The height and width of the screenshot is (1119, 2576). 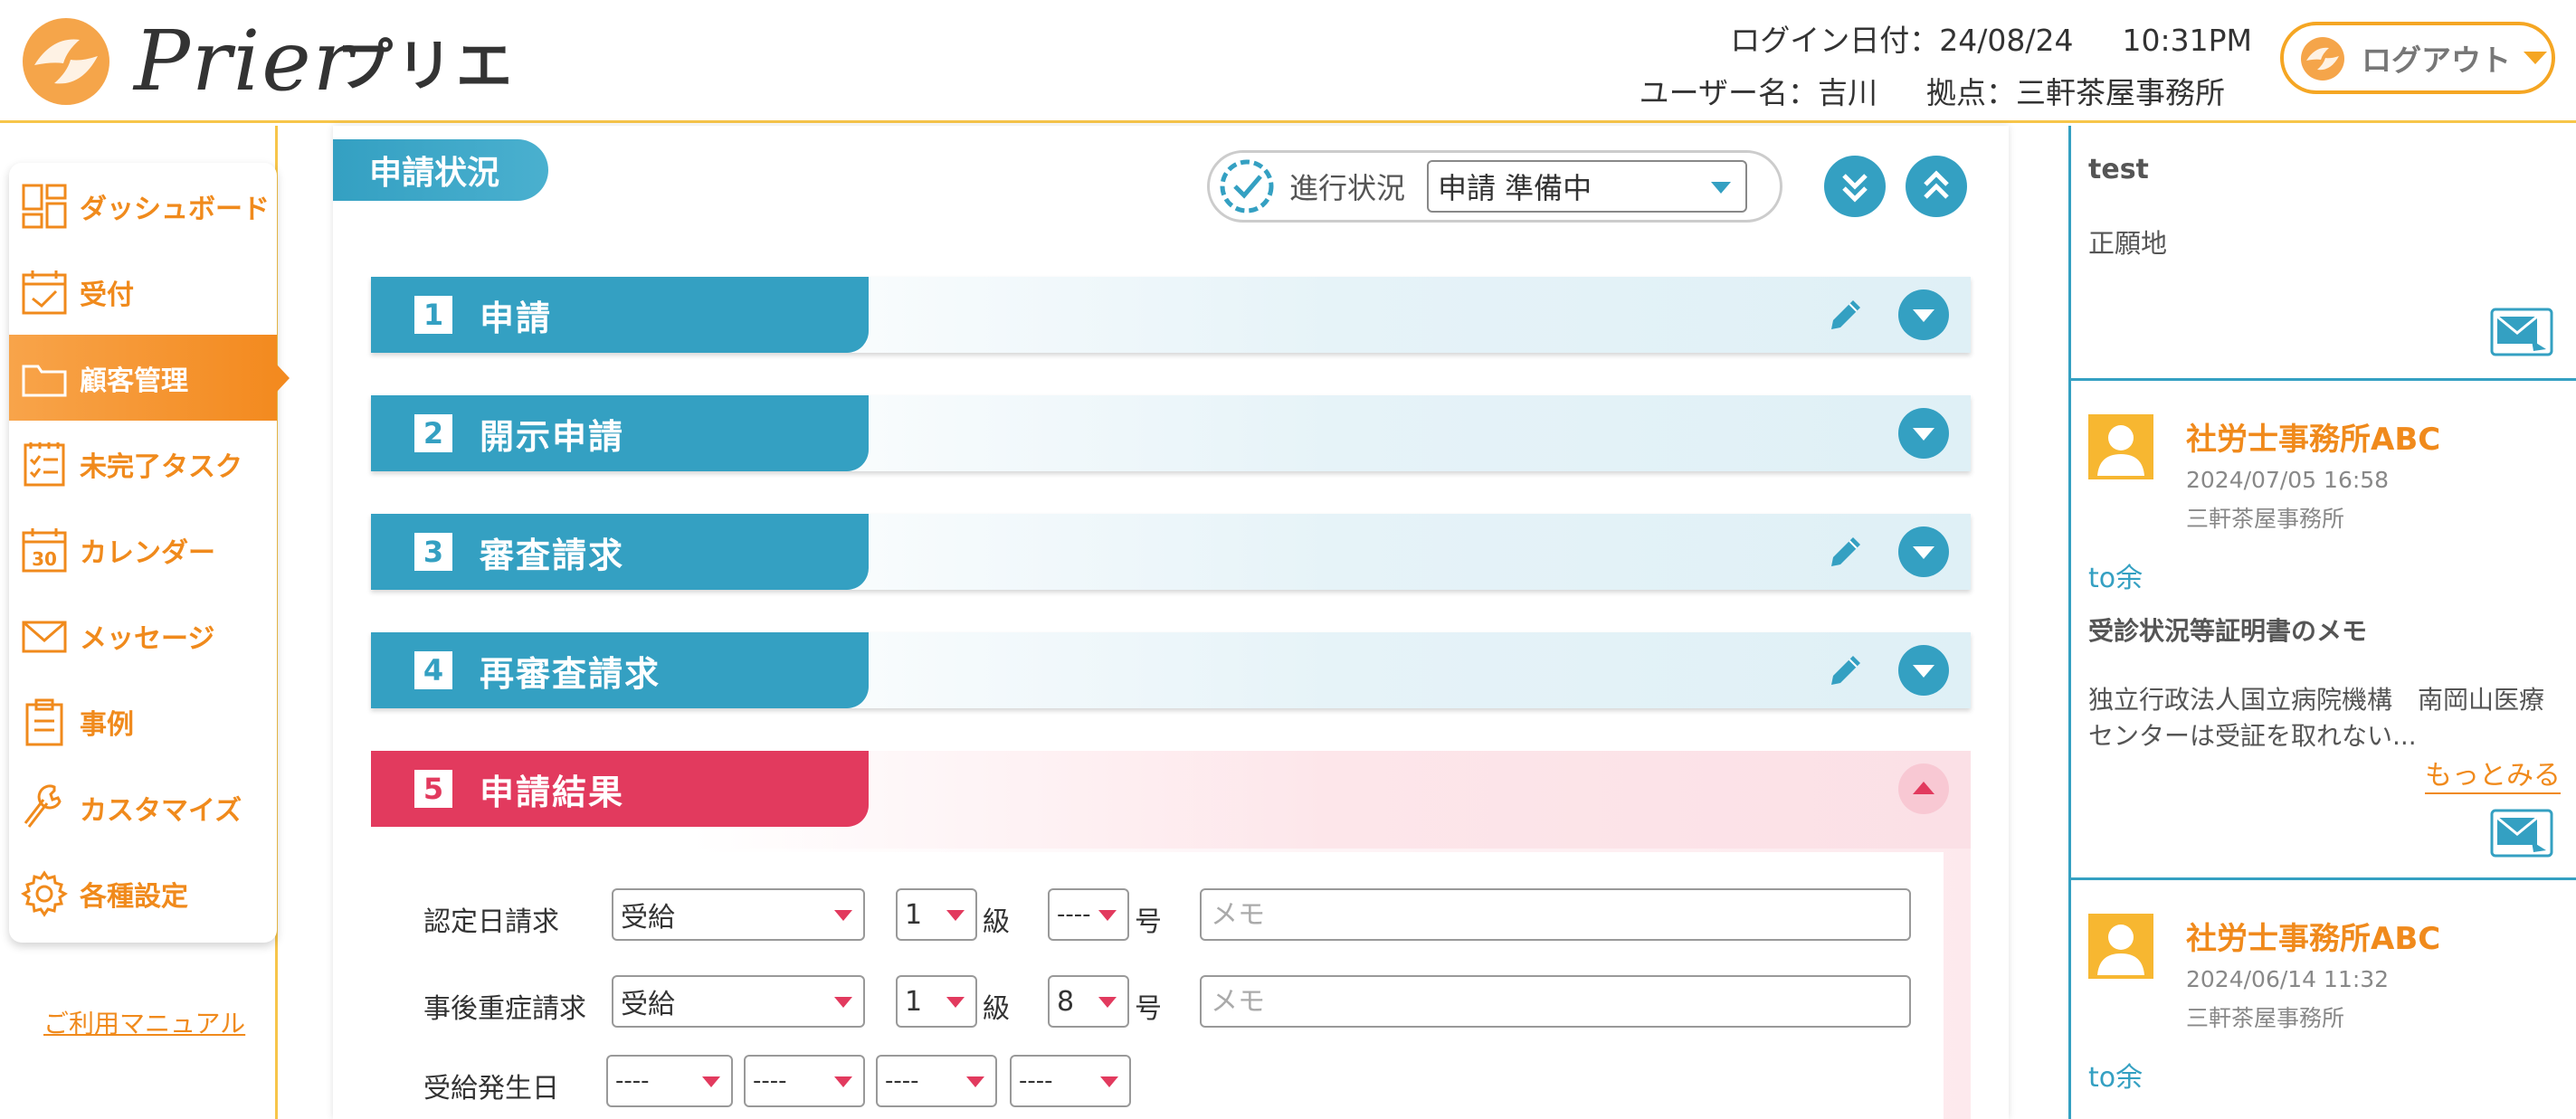 What do you see at coordinates (2228, 631) in the screenshot?
I see `message-subject: 受診状況等証明書のメモ` at bounding box center [2228, 631].